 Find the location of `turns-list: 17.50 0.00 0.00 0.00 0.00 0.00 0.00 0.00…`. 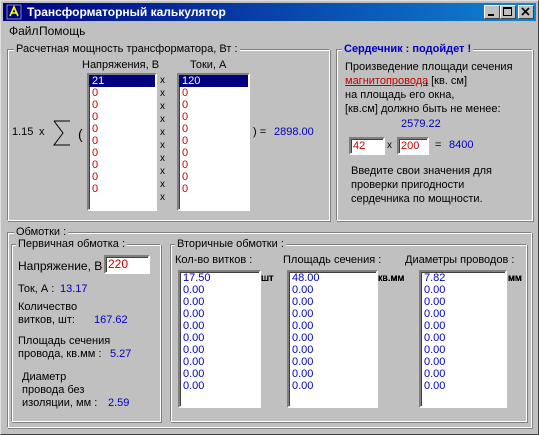

turns-list: 17.50 0.00 0.00 0.00 0.00 0.00 0.00 0.00… is located at coordinates (219, 339).